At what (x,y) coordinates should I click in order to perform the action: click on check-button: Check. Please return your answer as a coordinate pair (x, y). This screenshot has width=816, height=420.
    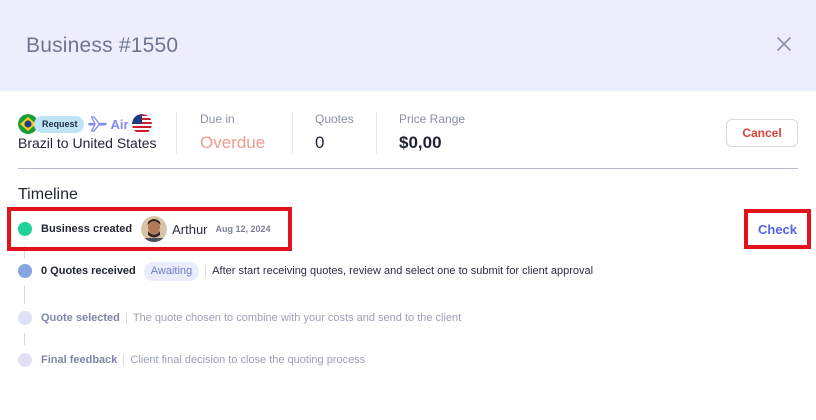
    Looking at the image, I should click on (777, 229).